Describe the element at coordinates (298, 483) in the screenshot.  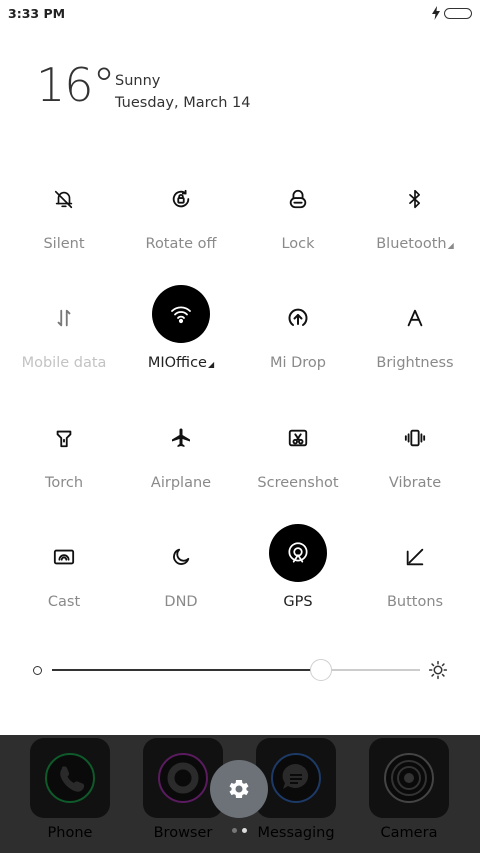
I see `toggle-label: Screenshot` at that location.